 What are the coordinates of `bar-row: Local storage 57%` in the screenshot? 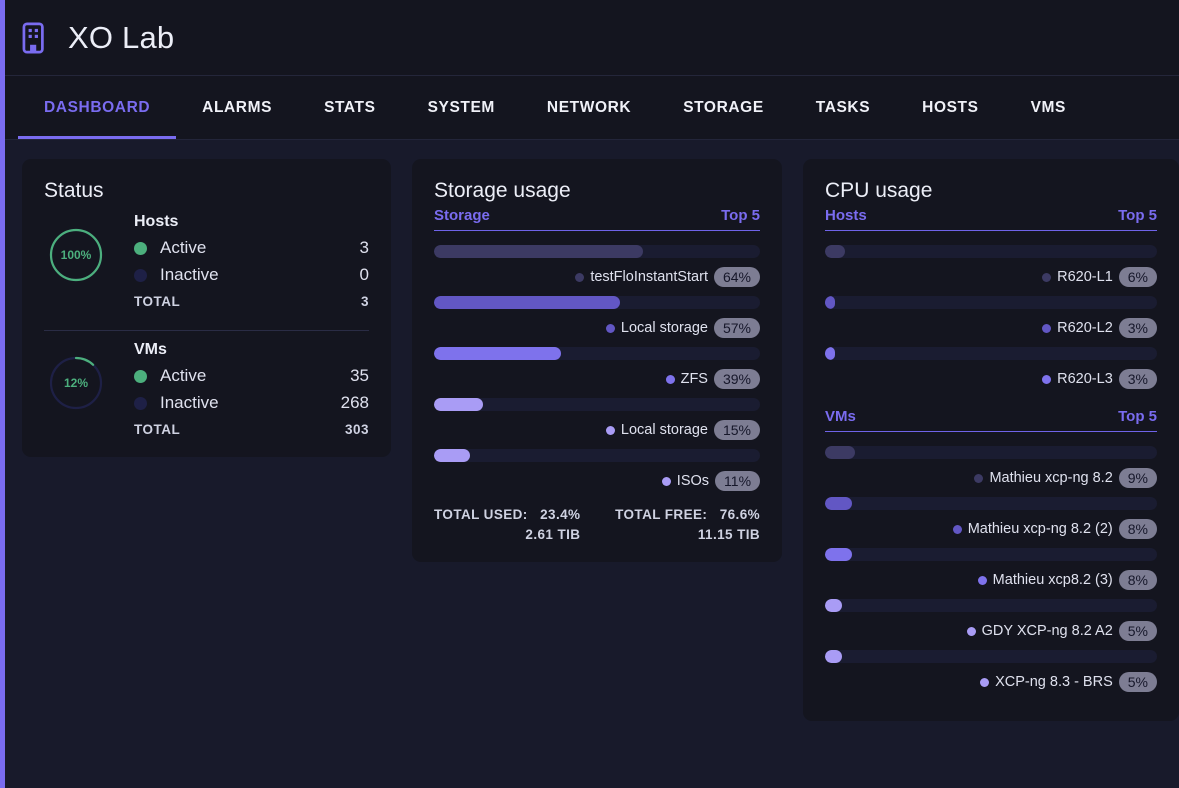 It's located at (597, 317).